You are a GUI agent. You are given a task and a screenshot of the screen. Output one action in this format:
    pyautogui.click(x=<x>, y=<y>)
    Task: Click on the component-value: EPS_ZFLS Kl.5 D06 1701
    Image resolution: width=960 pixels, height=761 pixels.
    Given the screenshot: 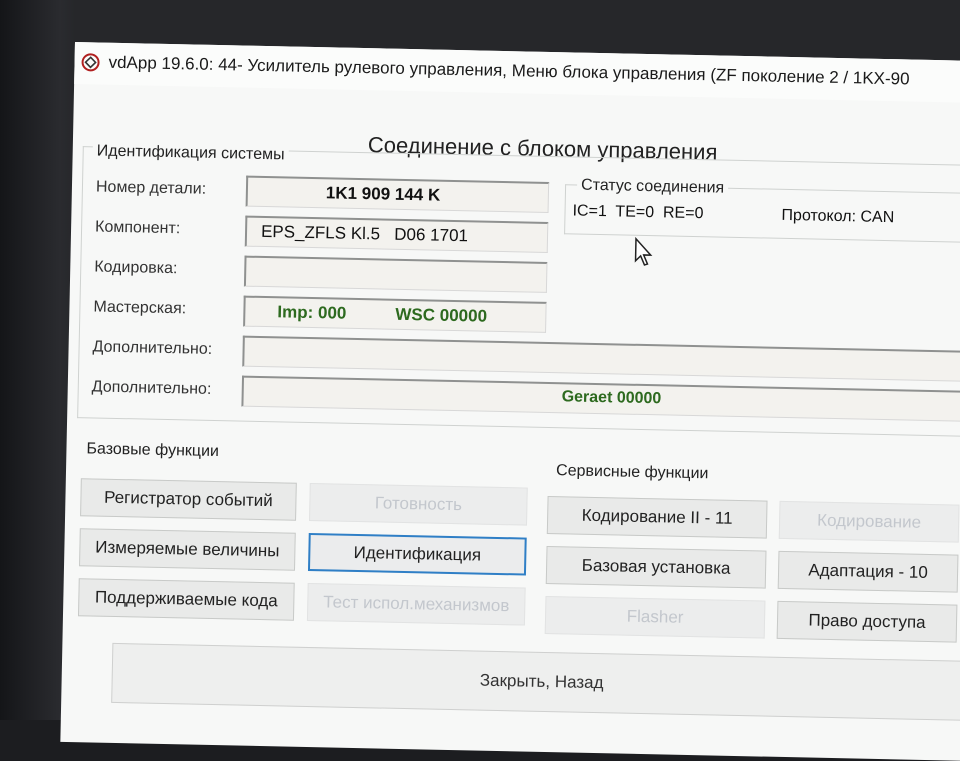 What is the action you would take?
    pyautogui.click(x=364, y=233)
    